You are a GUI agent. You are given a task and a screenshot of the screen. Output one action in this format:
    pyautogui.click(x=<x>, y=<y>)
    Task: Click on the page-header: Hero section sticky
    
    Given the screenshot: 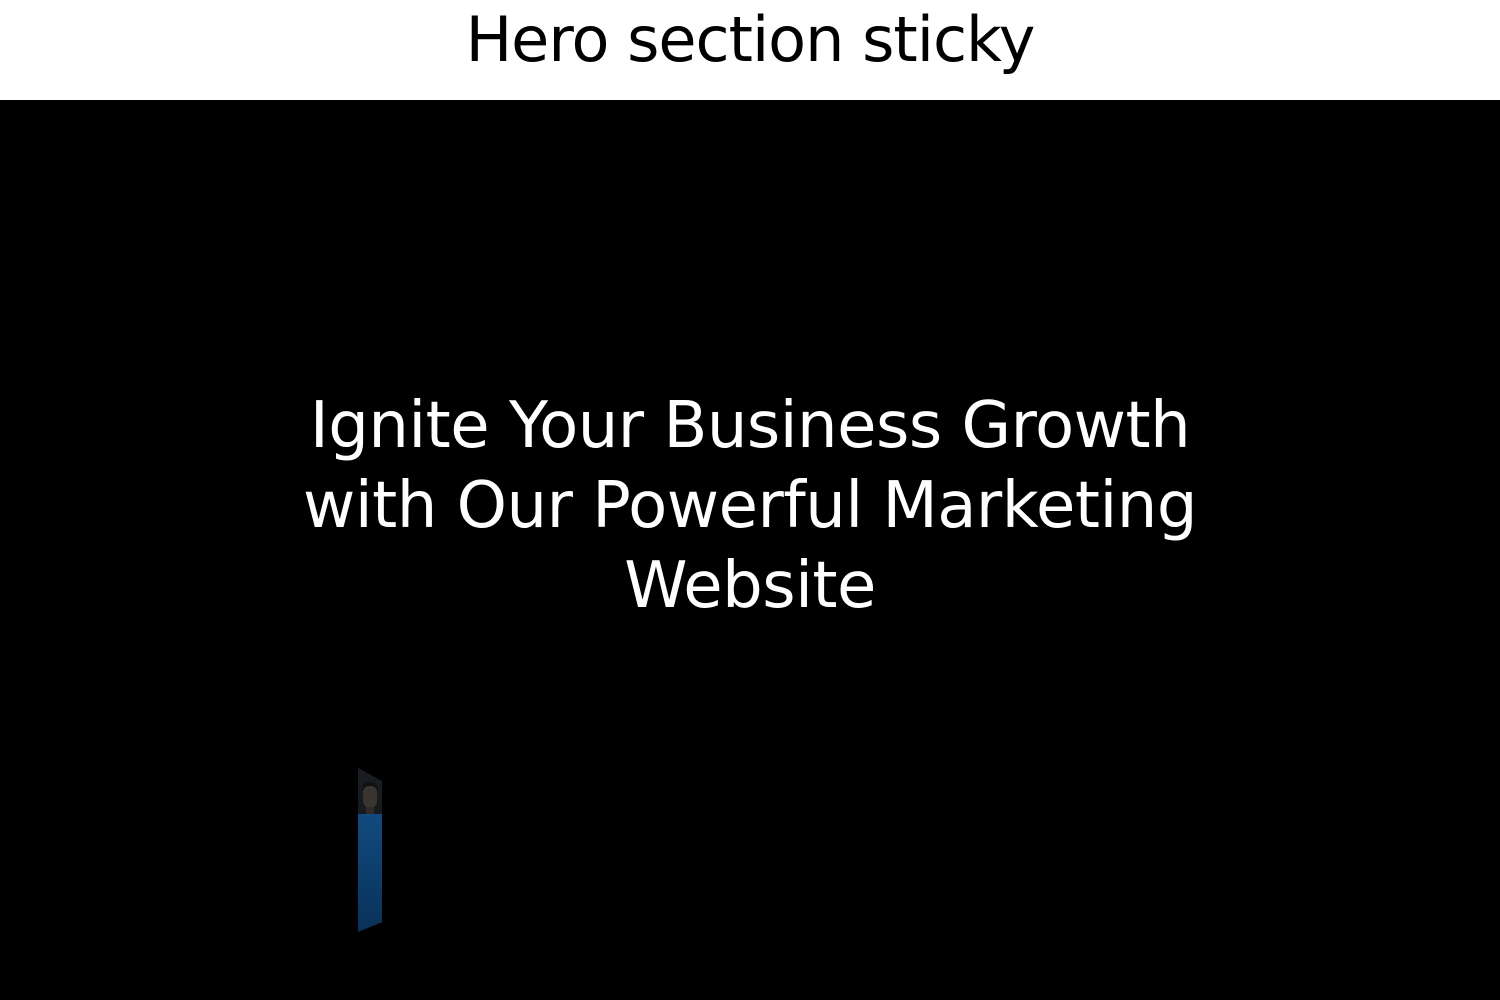 What is the action you would take?
    pyautogui.click(x=750, y=50)
    